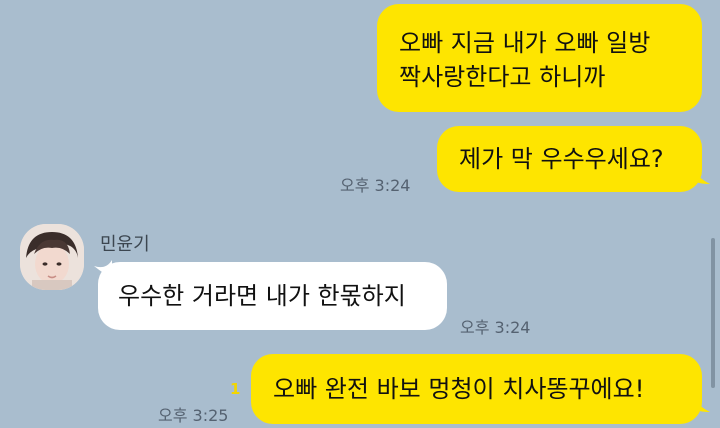 The height and width of the screenshot is (428, 720). Describe the element at coordinates (125, 244) in the screenshot. I see `sender-name: 민윤기` at that location.